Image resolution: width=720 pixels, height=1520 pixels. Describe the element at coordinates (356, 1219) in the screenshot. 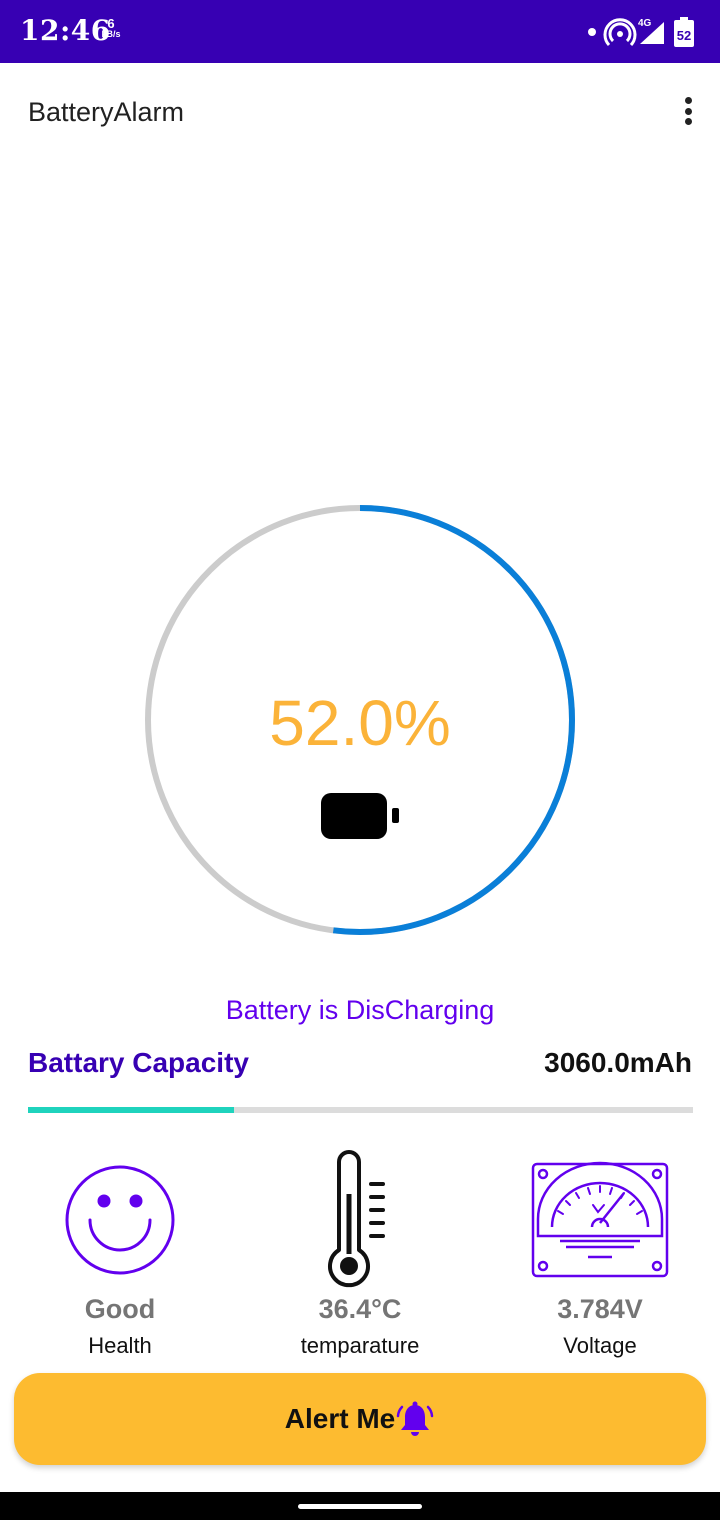

I see `thermometer-icon` at that location.